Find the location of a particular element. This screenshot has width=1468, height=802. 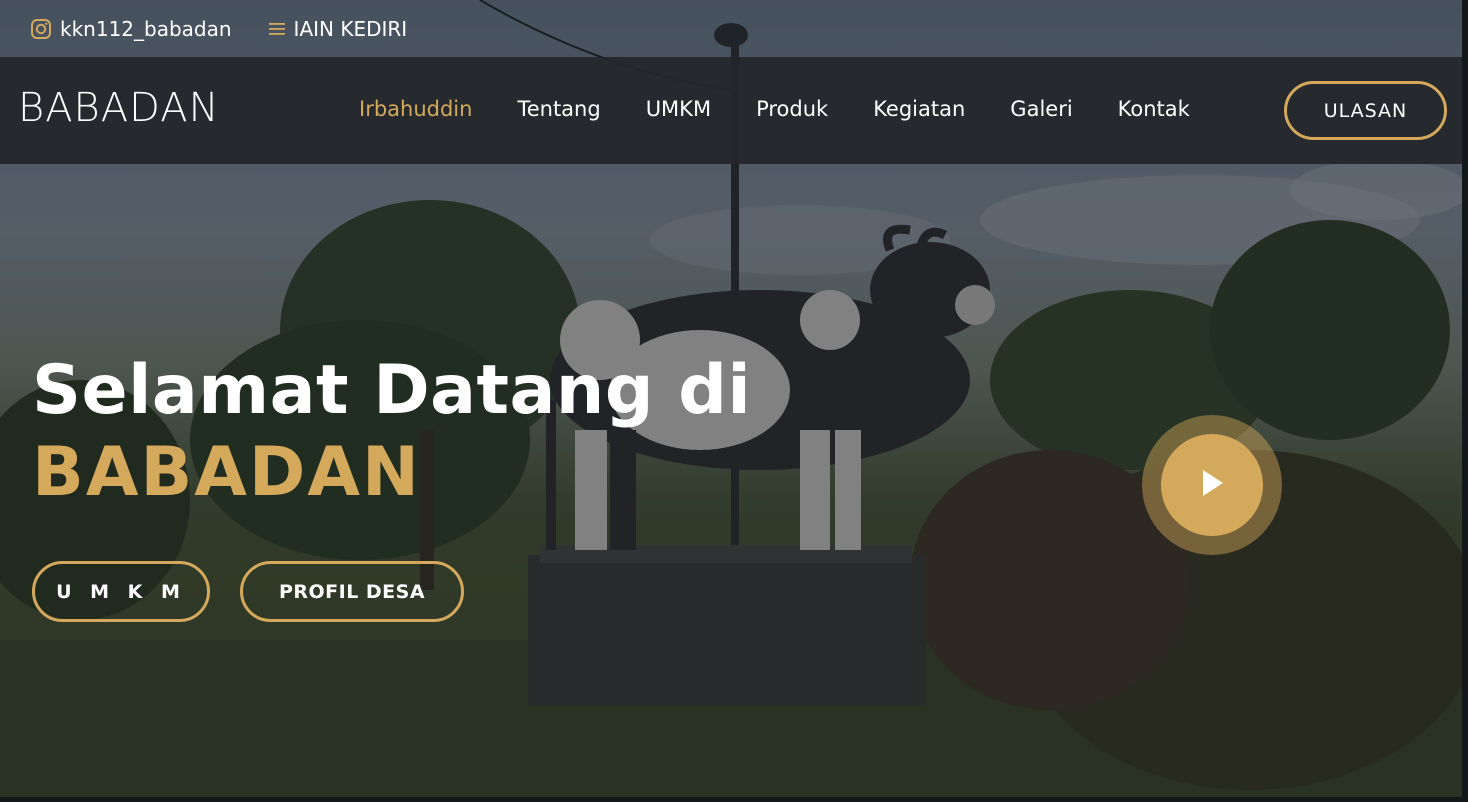

org-link: IAIN KEDIRI is located at coordinates (338, 28).